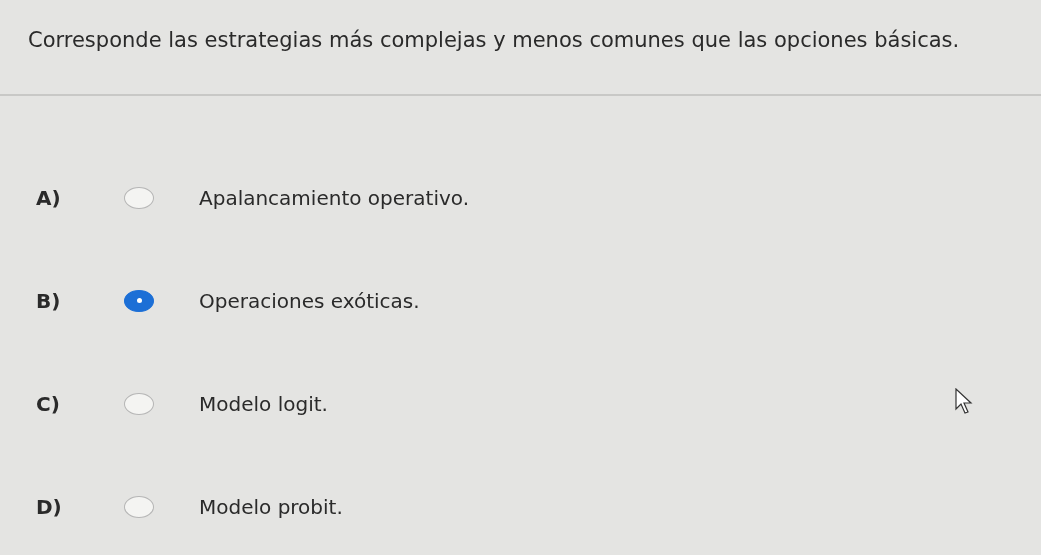 Image resolution: width=1041 pixels, height=555 pixels. What do you see at coordinates (48, 197) in the screenshot?
I see `option-letter: A)` at bounding box center [48, 197].